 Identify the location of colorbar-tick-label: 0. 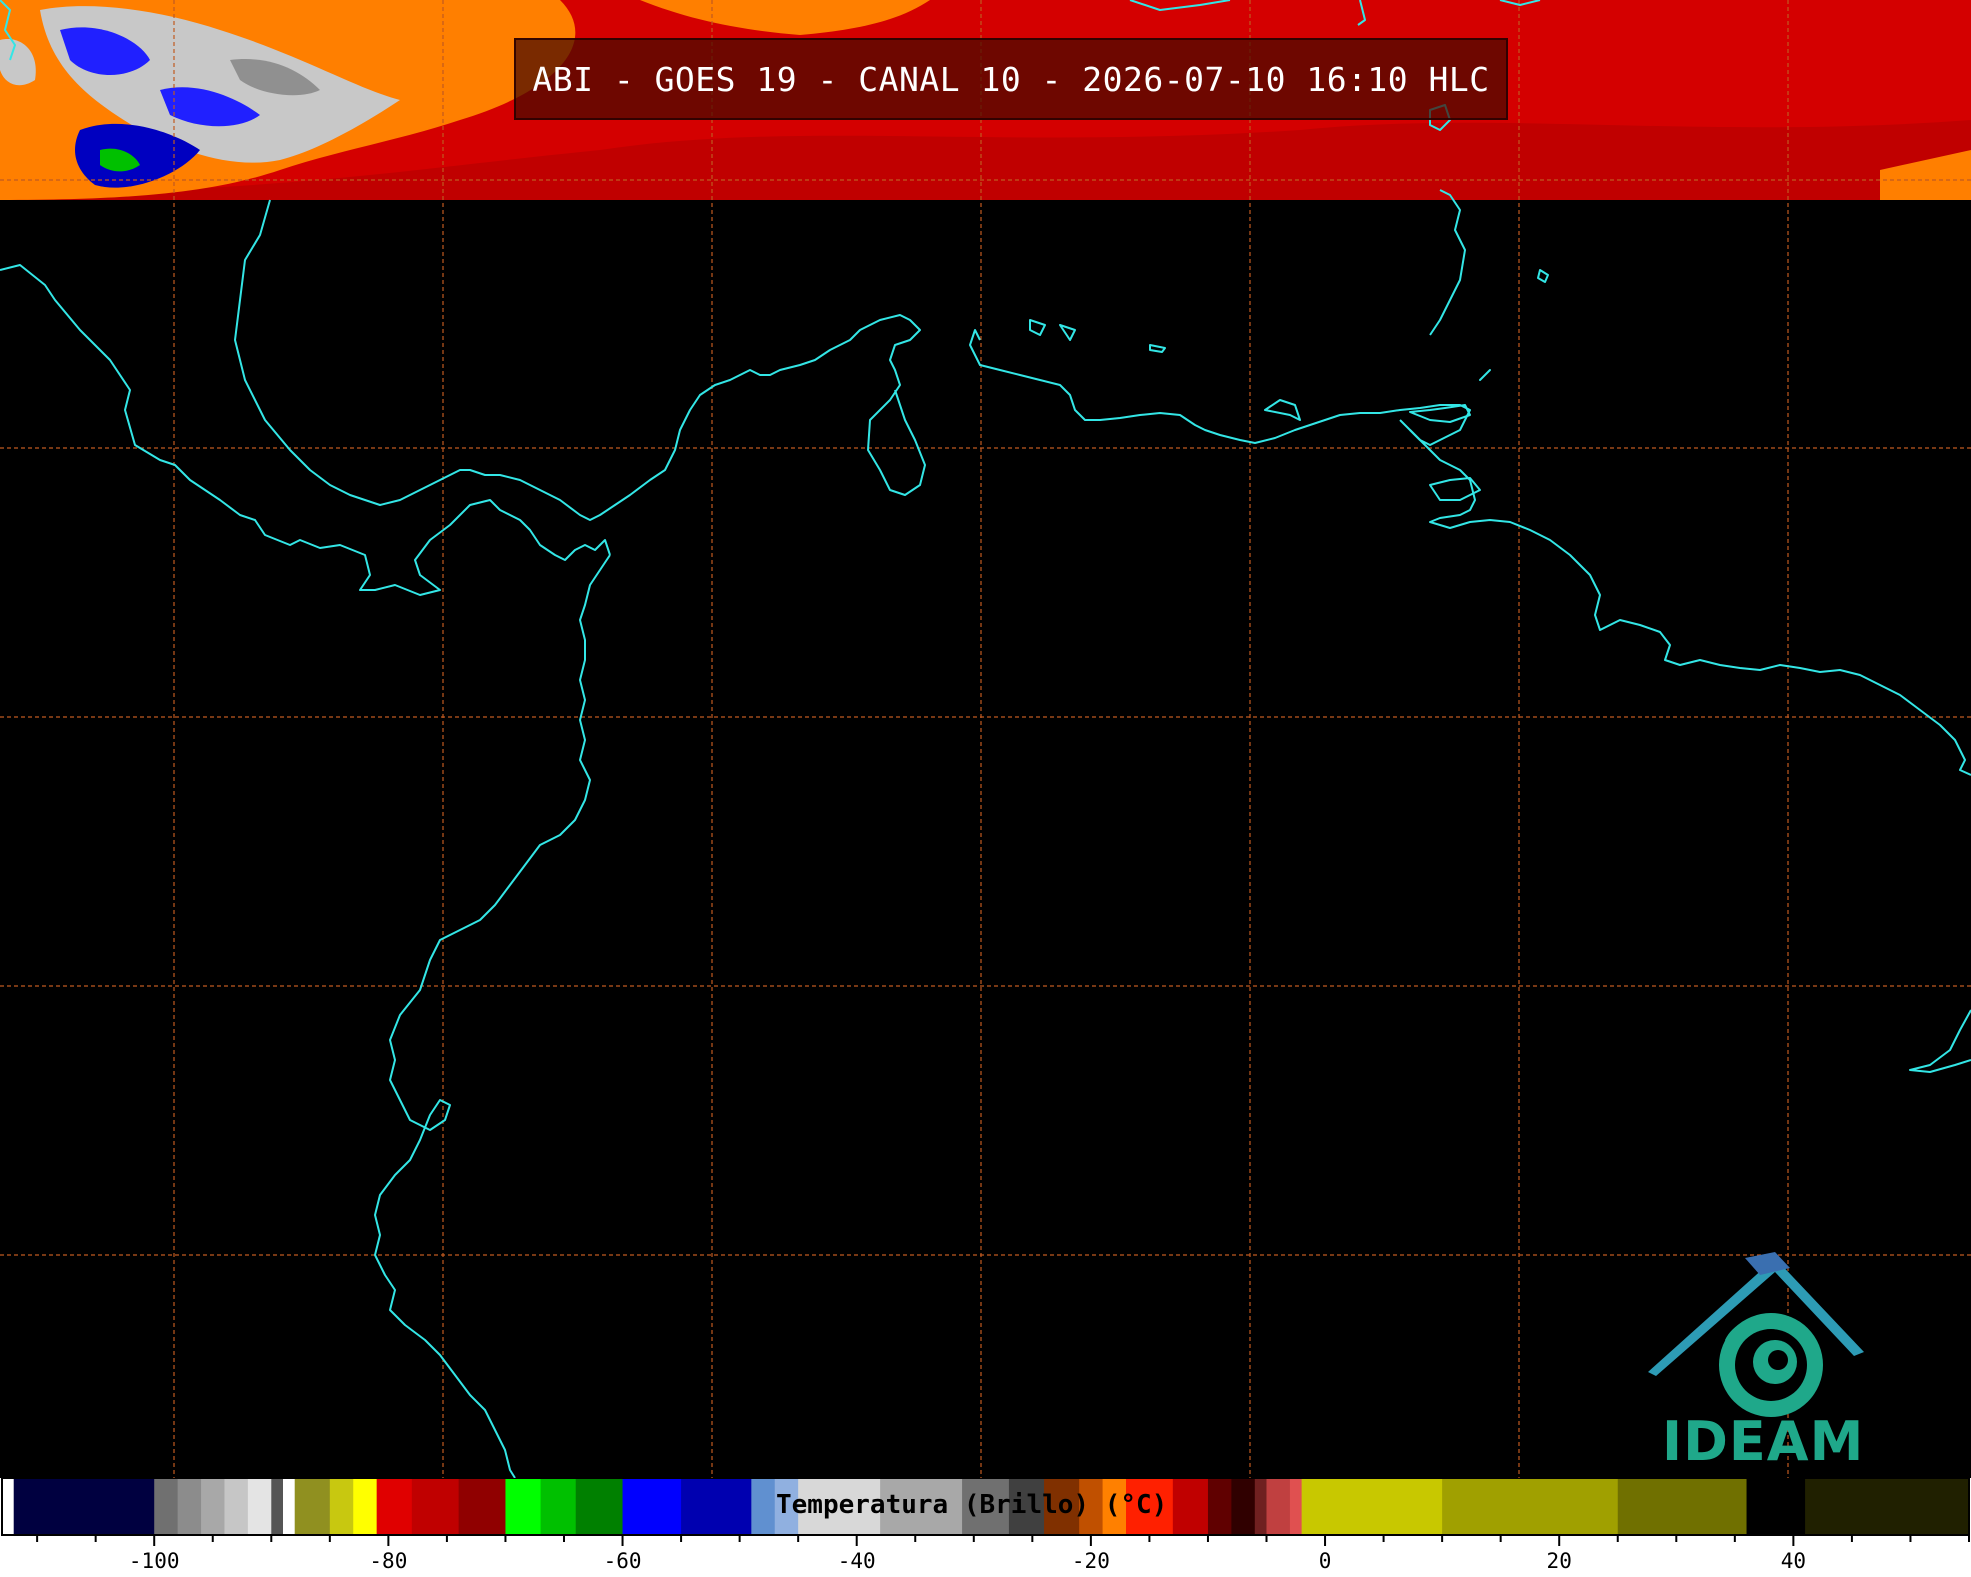
(1325, 1561).